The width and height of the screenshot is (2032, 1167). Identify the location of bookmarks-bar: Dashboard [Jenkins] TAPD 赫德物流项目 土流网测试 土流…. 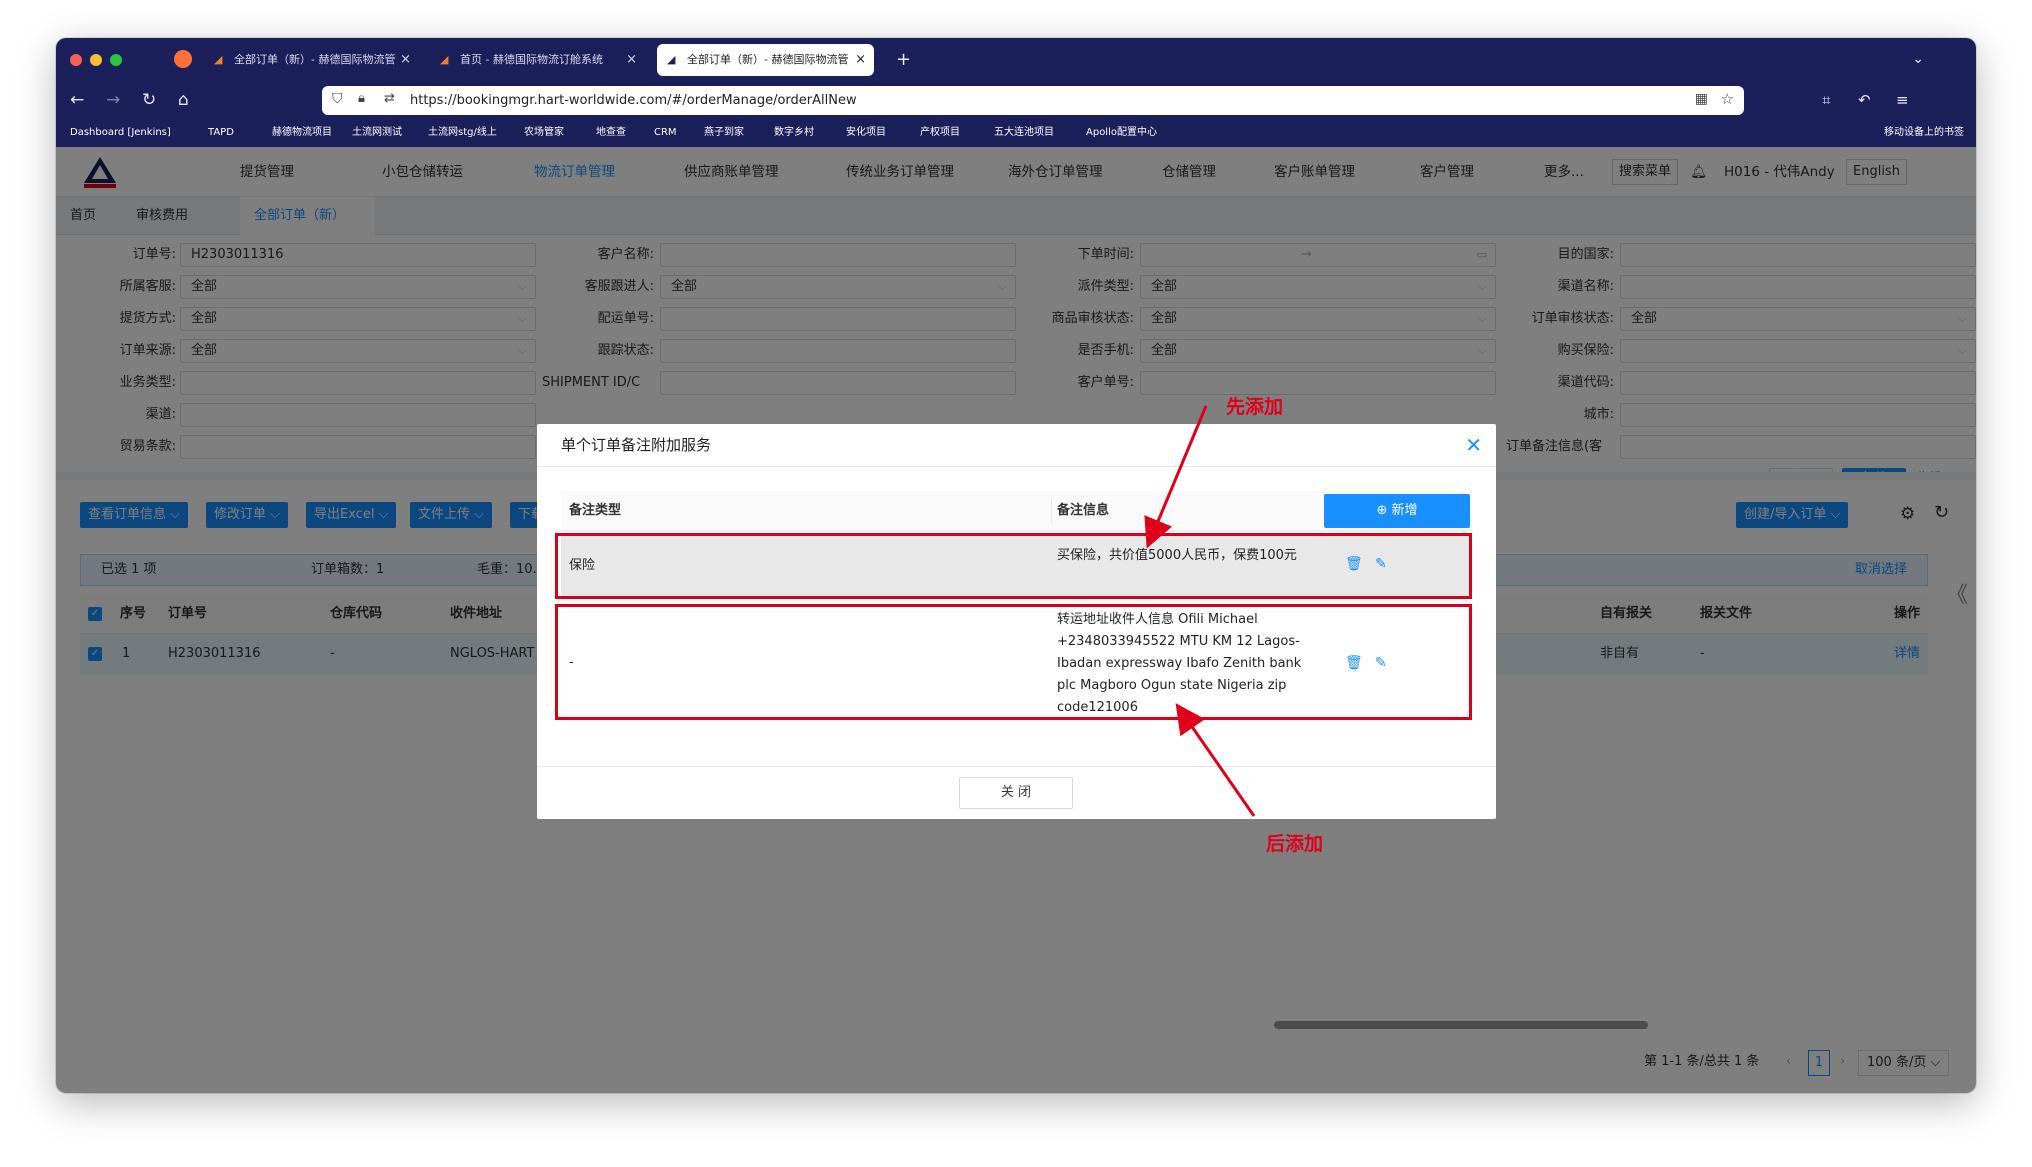
(1016, 133).